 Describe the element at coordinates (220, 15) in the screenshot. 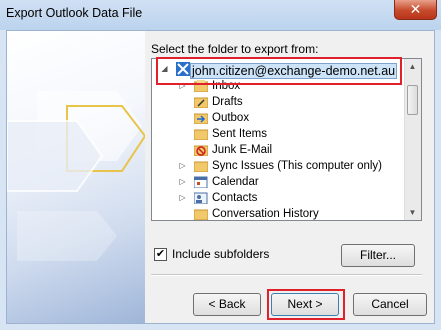

I see `title-bar: Export Outlook Data File ✕` at that location.